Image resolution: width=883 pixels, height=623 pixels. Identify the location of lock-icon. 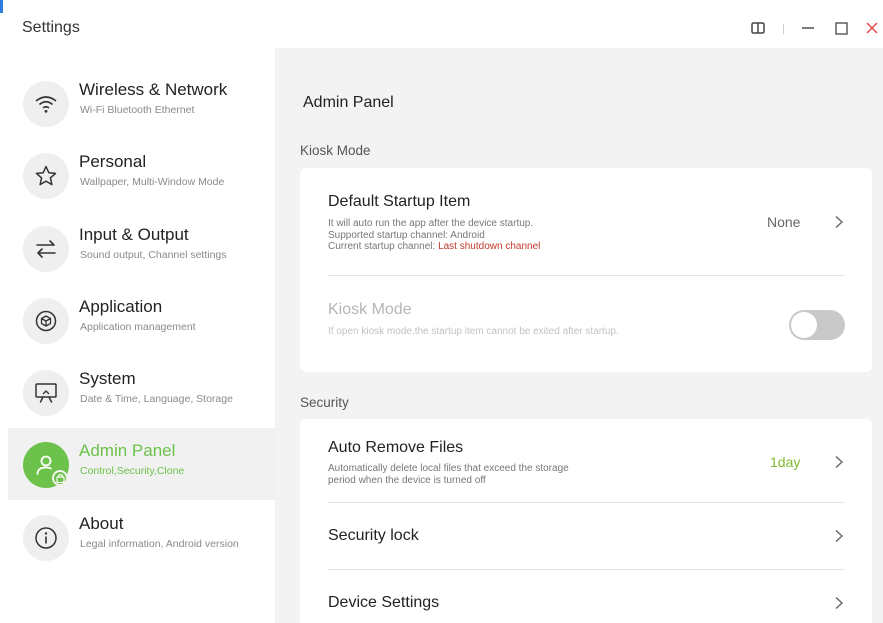
(60, 478).